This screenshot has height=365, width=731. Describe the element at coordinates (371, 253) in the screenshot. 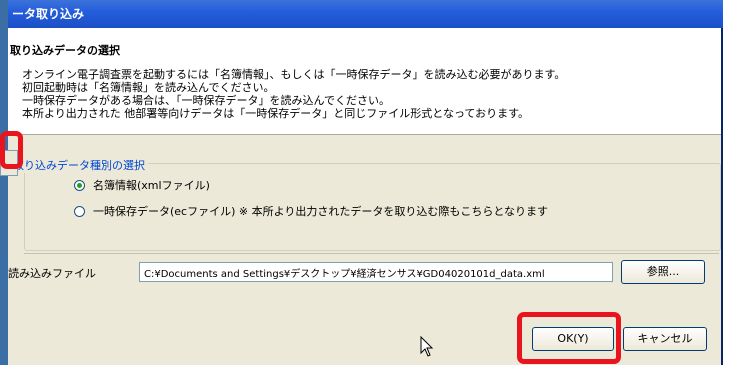

I see `divider` at that location.